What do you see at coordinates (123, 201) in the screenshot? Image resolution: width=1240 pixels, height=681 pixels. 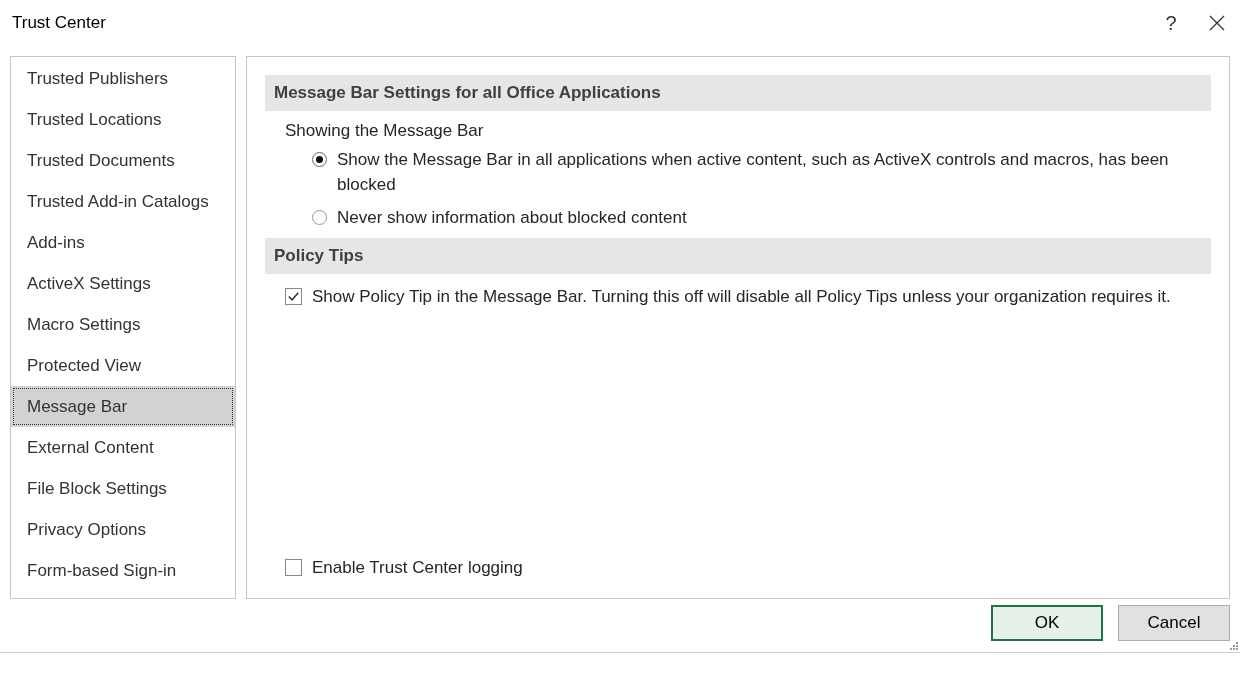 I see `sidebar-item: Trusted Add-in Catalogs` at bounding box center [123, 201].